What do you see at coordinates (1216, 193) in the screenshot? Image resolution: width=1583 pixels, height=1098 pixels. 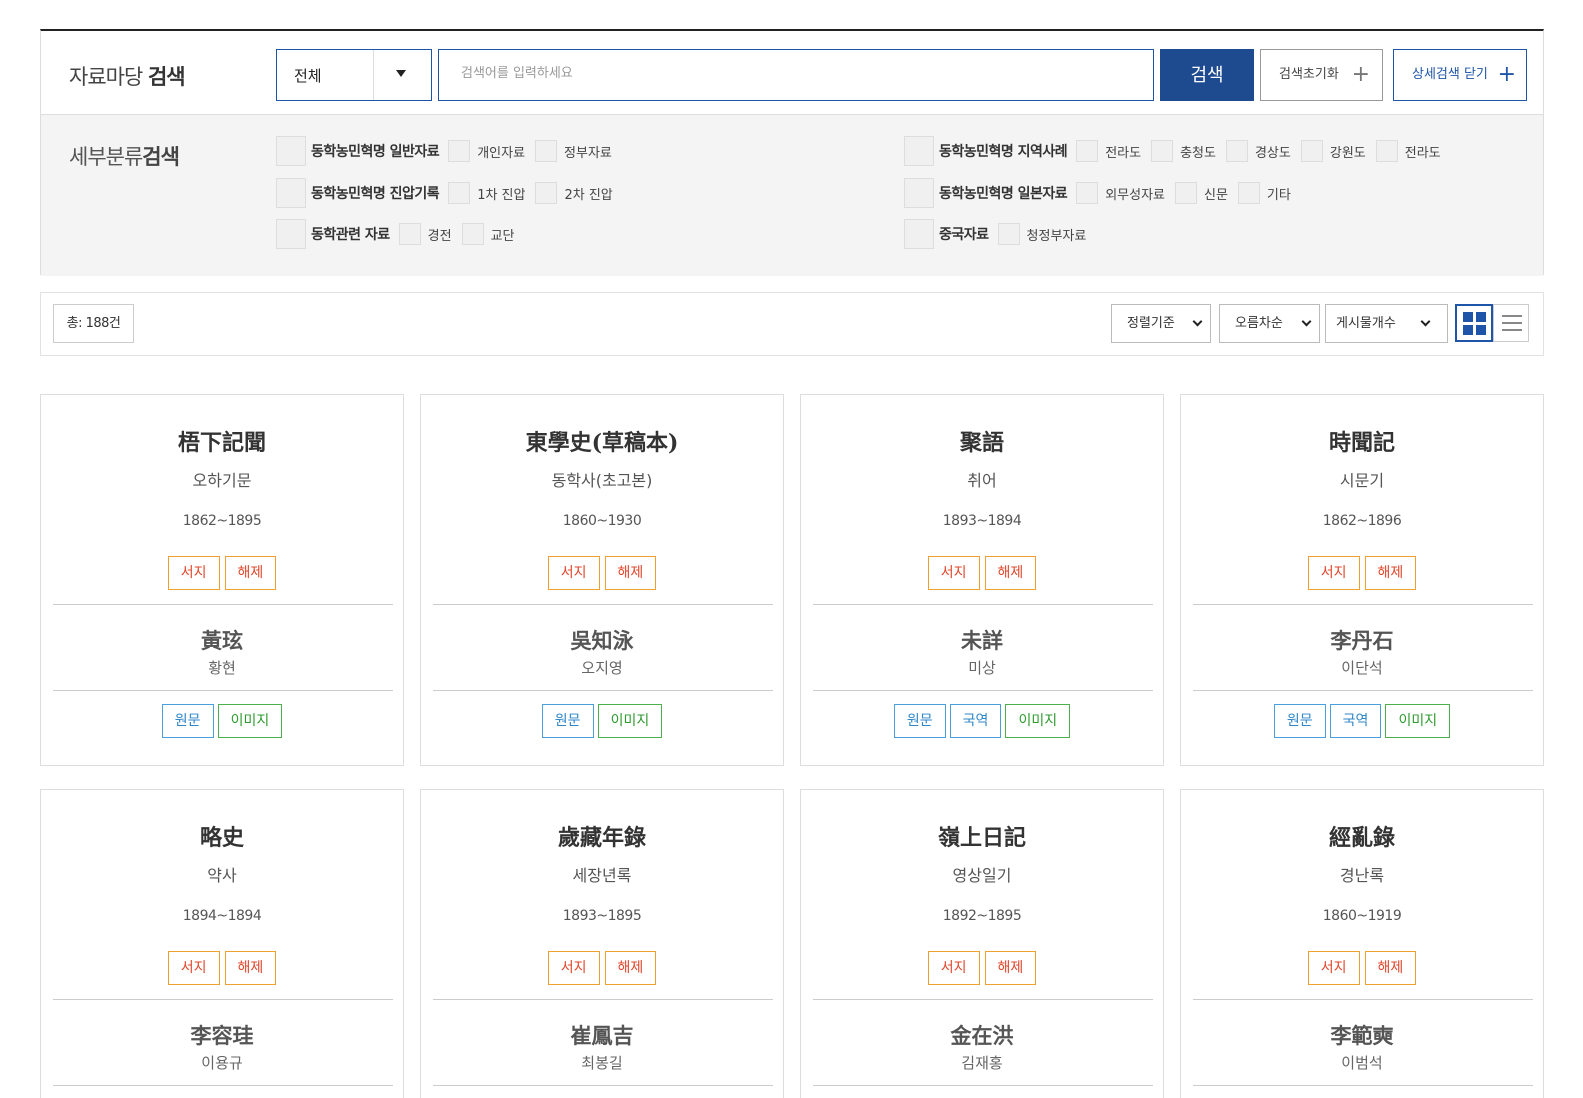 I see `subfilter-label: 신문` at bounding box center [1216, 193].